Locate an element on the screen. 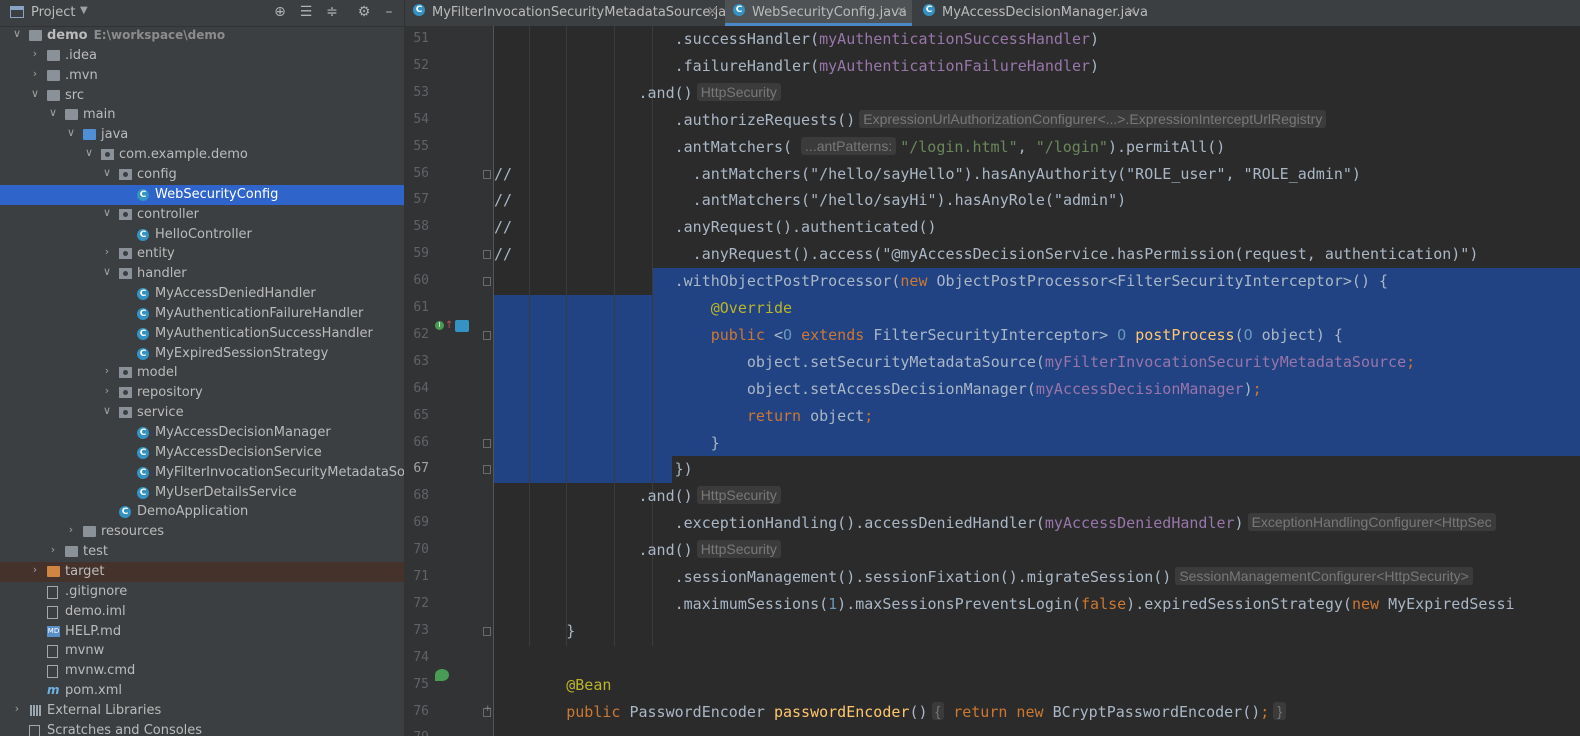  tree-item-myaccessdecisionservice: C MyAccessDecisionService is located at coordinates (202, 453).